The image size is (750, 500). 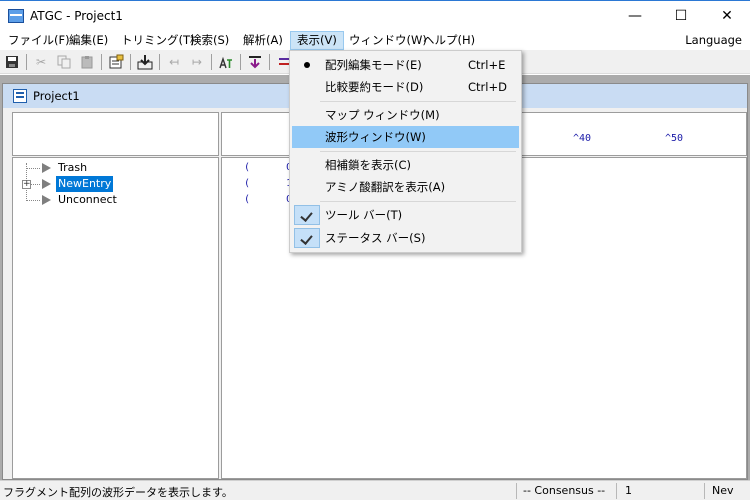 I want to click on status-mode: Nev, so click(x=723, y=490).